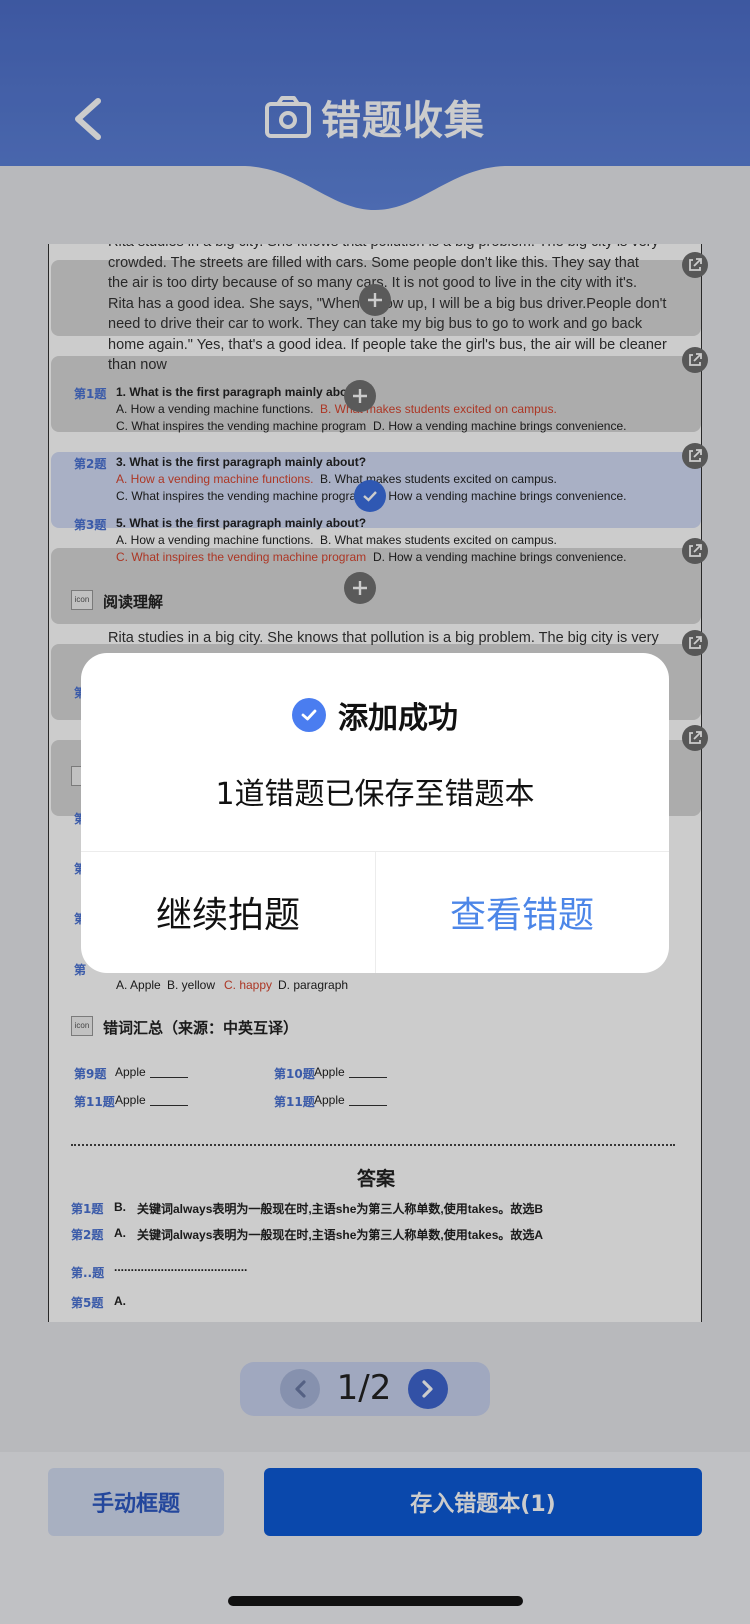  I want to click on view-mistakes-button: 查看错题, so click(522, 912).